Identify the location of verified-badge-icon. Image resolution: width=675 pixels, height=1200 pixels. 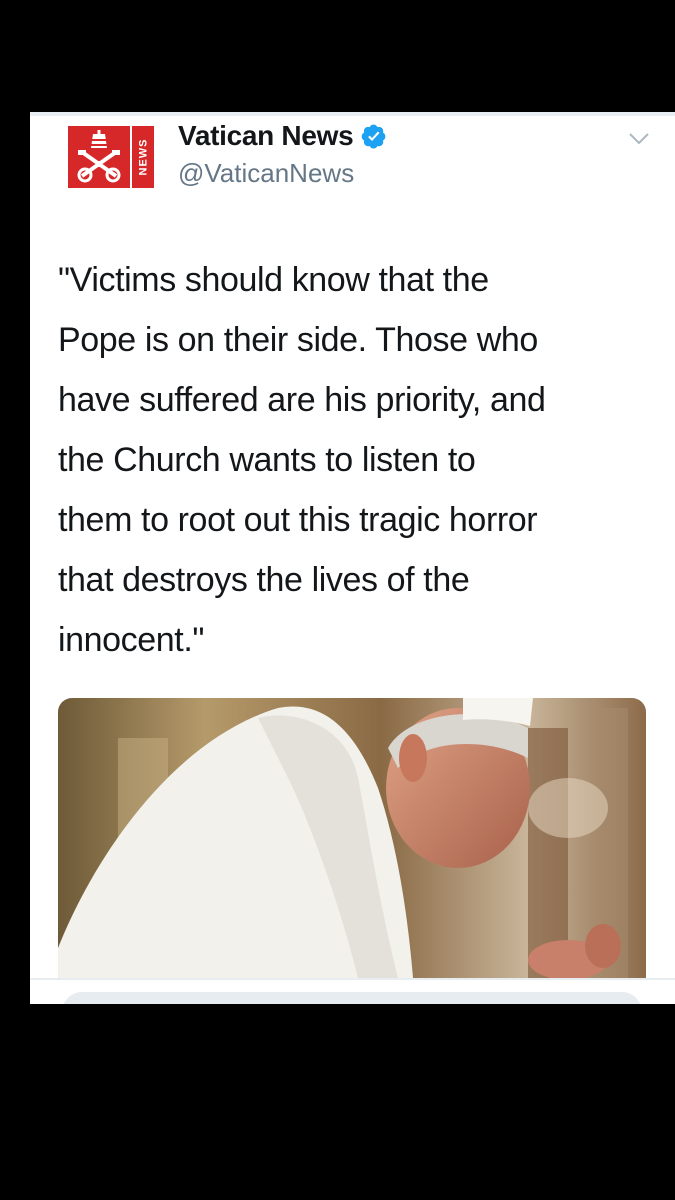
(374, 136).